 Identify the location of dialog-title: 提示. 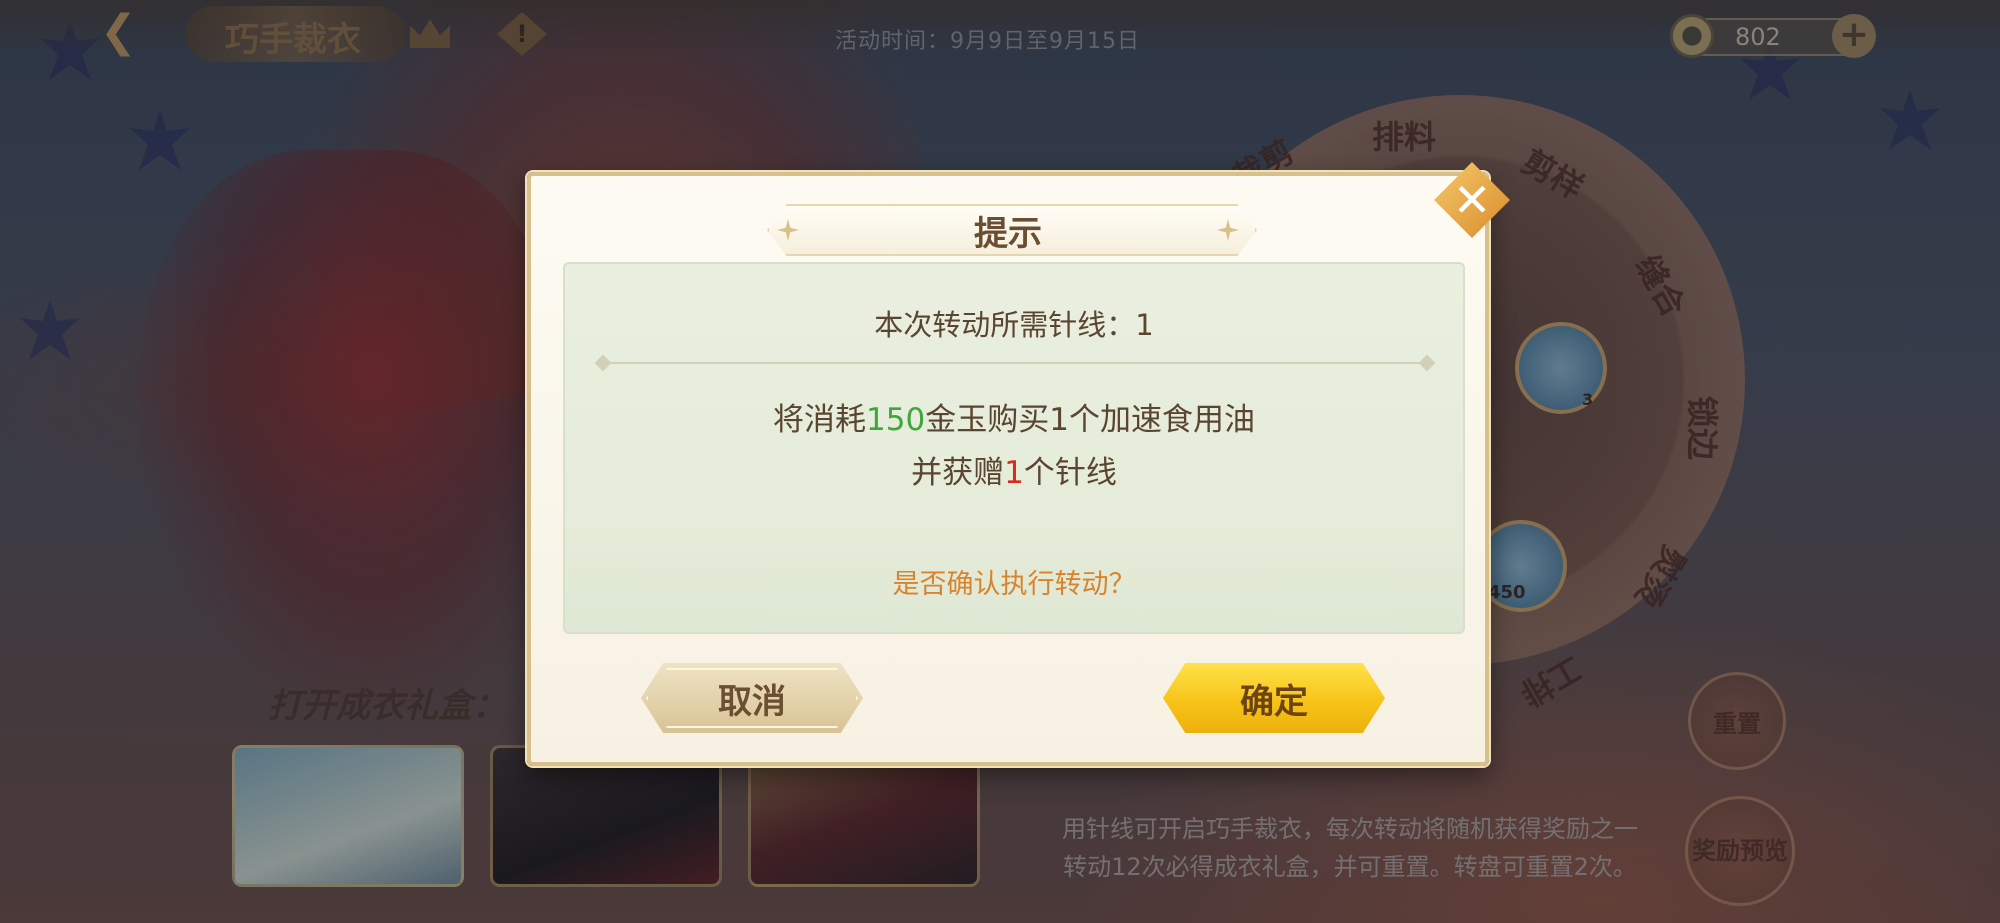
(1008, 234).